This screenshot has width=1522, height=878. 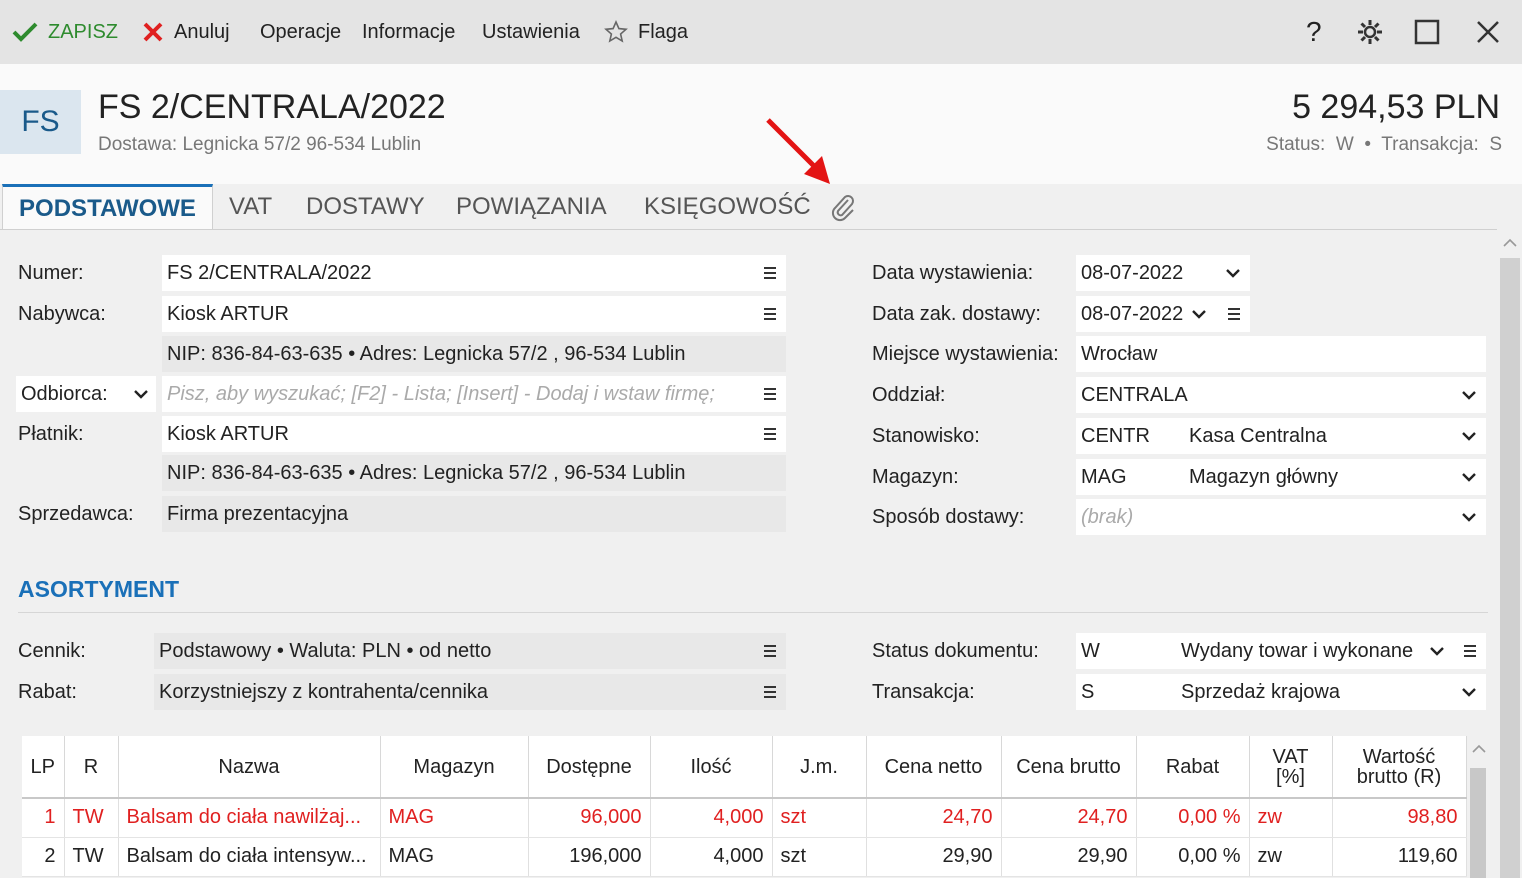 I want to click on col-cena-brutto: Cena brutto, so click(x=1069, y=767).